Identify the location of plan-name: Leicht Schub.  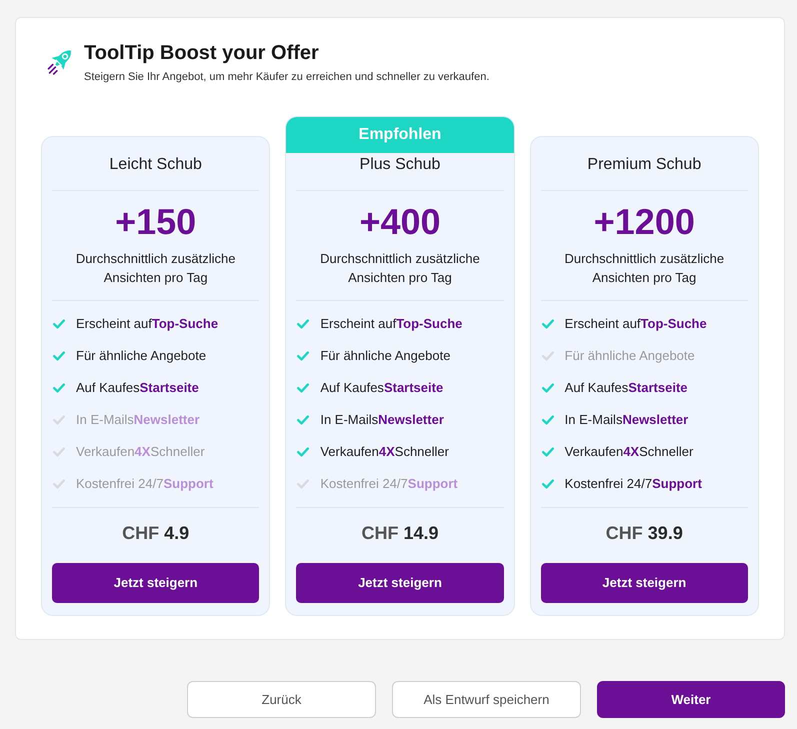
(155, 165).